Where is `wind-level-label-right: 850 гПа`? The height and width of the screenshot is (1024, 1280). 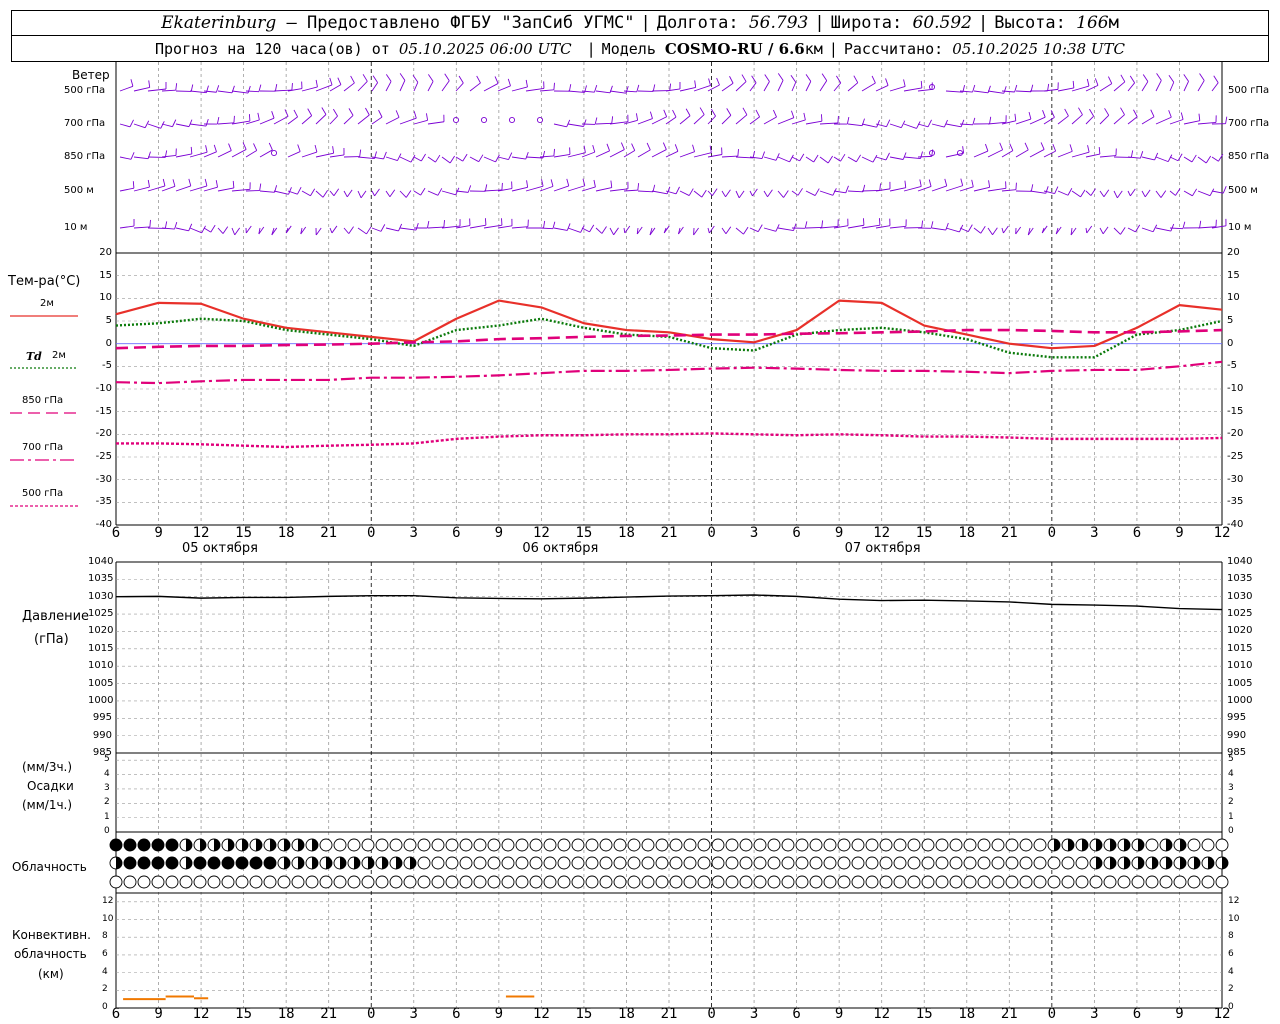 wind-level-label-right: 850 гПа is located at coordinates (1249, 156).